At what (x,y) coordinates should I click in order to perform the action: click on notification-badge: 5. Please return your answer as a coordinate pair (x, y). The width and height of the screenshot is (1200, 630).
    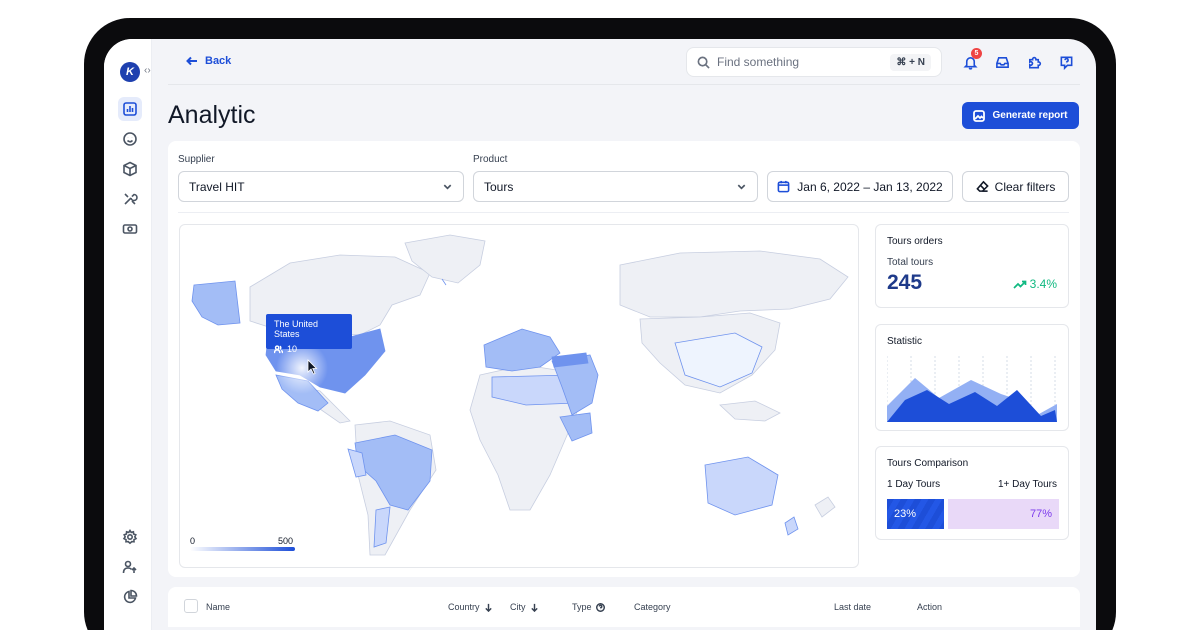
    Looking at the image, I should click on (976, 53).